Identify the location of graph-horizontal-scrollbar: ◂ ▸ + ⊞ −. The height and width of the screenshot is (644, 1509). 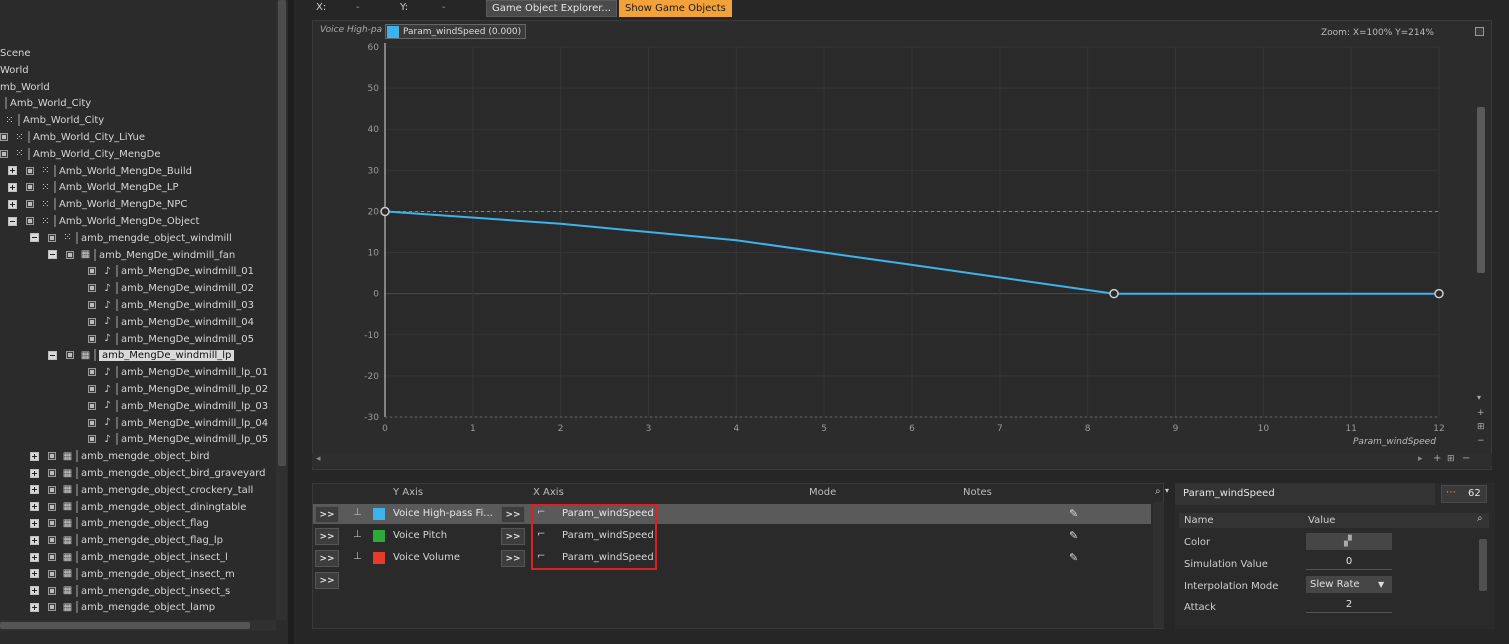
(902, 460).